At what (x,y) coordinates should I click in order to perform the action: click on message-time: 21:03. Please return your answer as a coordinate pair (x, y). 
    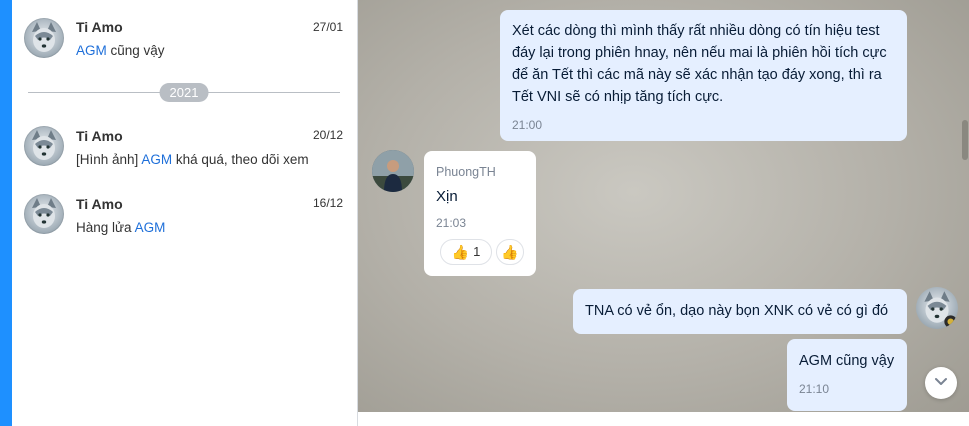
    Looking at the image, I should click on (451, 223).